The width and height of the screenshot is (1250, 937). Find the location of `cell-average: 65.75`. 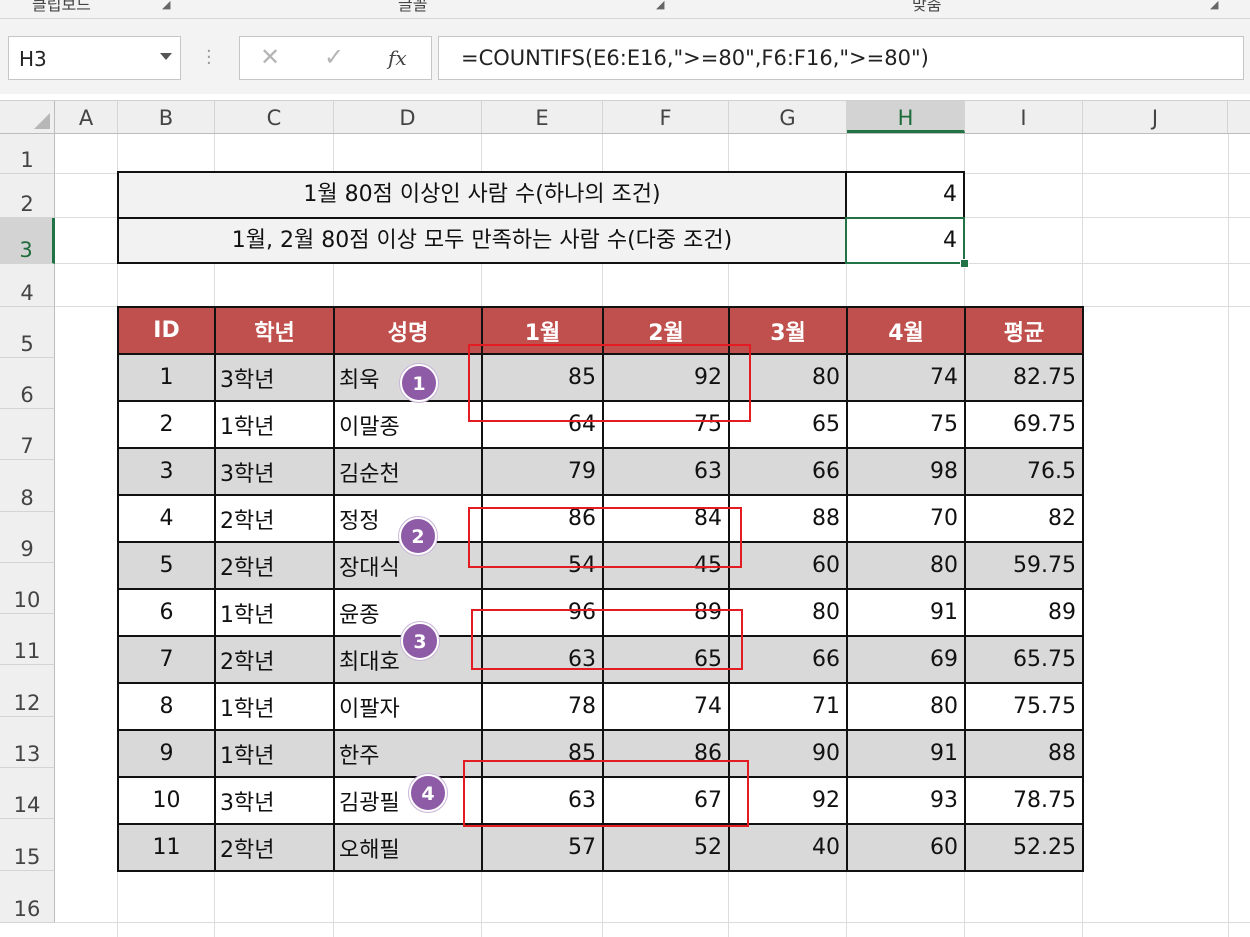

cell-average: 65.75 is located at coordinates (1024, 659).